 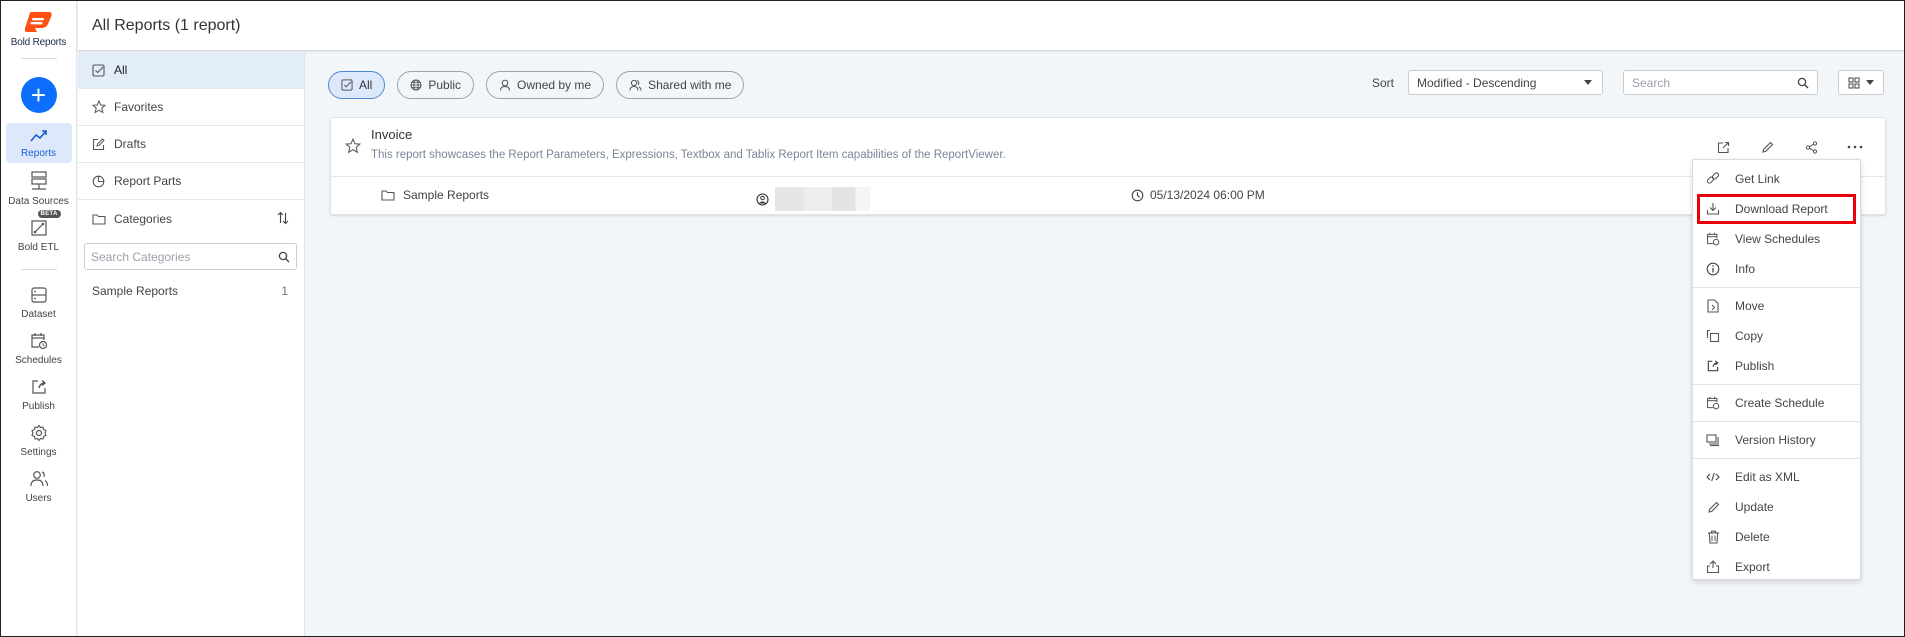 What do you see at coordinates (191, 107) in the screenshot?
I see `sidebar-item-favorites: Favorites` at bounding box center [191, 107].